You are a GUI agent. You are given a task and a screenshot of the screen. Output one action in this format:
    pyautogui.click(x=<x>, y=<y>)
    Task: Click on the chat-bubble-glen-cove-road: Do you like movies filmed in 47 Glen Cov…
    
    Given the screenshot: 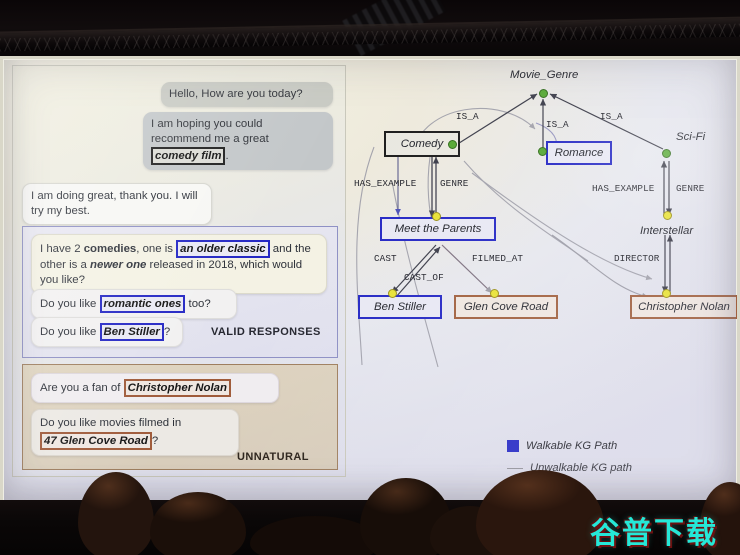 What is the action you would take?
    pyautogui.click(x=135, y=432)
    